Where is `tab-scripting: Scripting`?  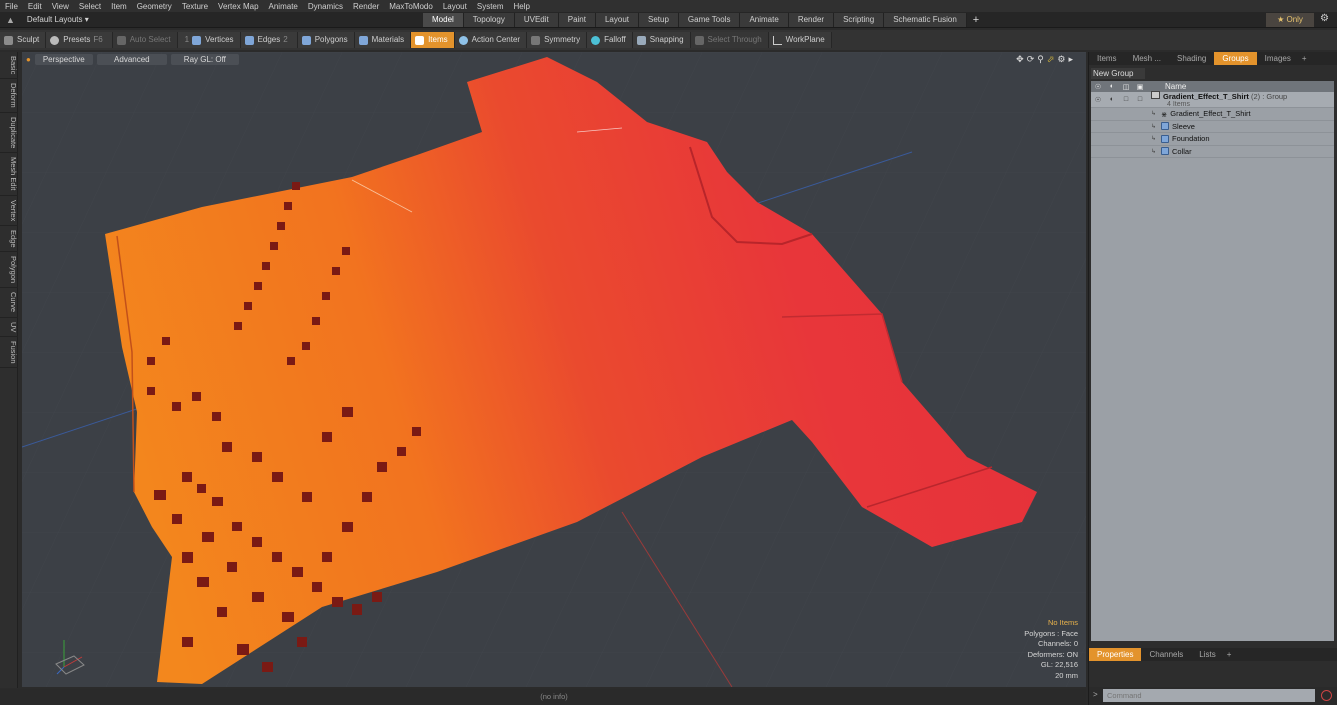
tab-scripting: Scripting is located at coordinates (859, 20).